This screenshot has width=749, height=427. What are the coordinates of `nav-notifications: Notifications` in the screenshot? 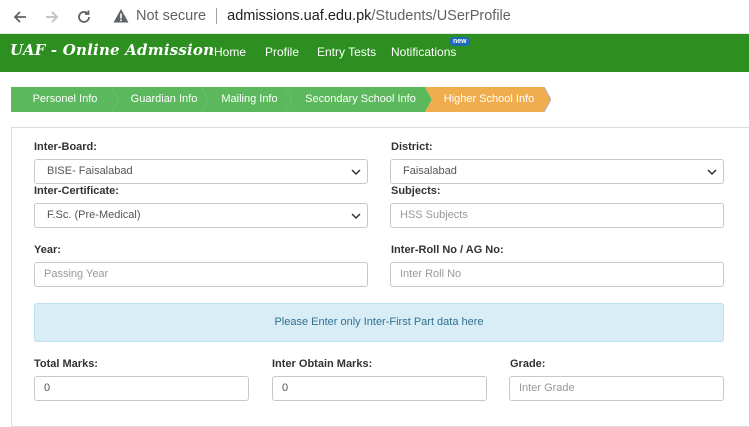 It's located at (423, 52).